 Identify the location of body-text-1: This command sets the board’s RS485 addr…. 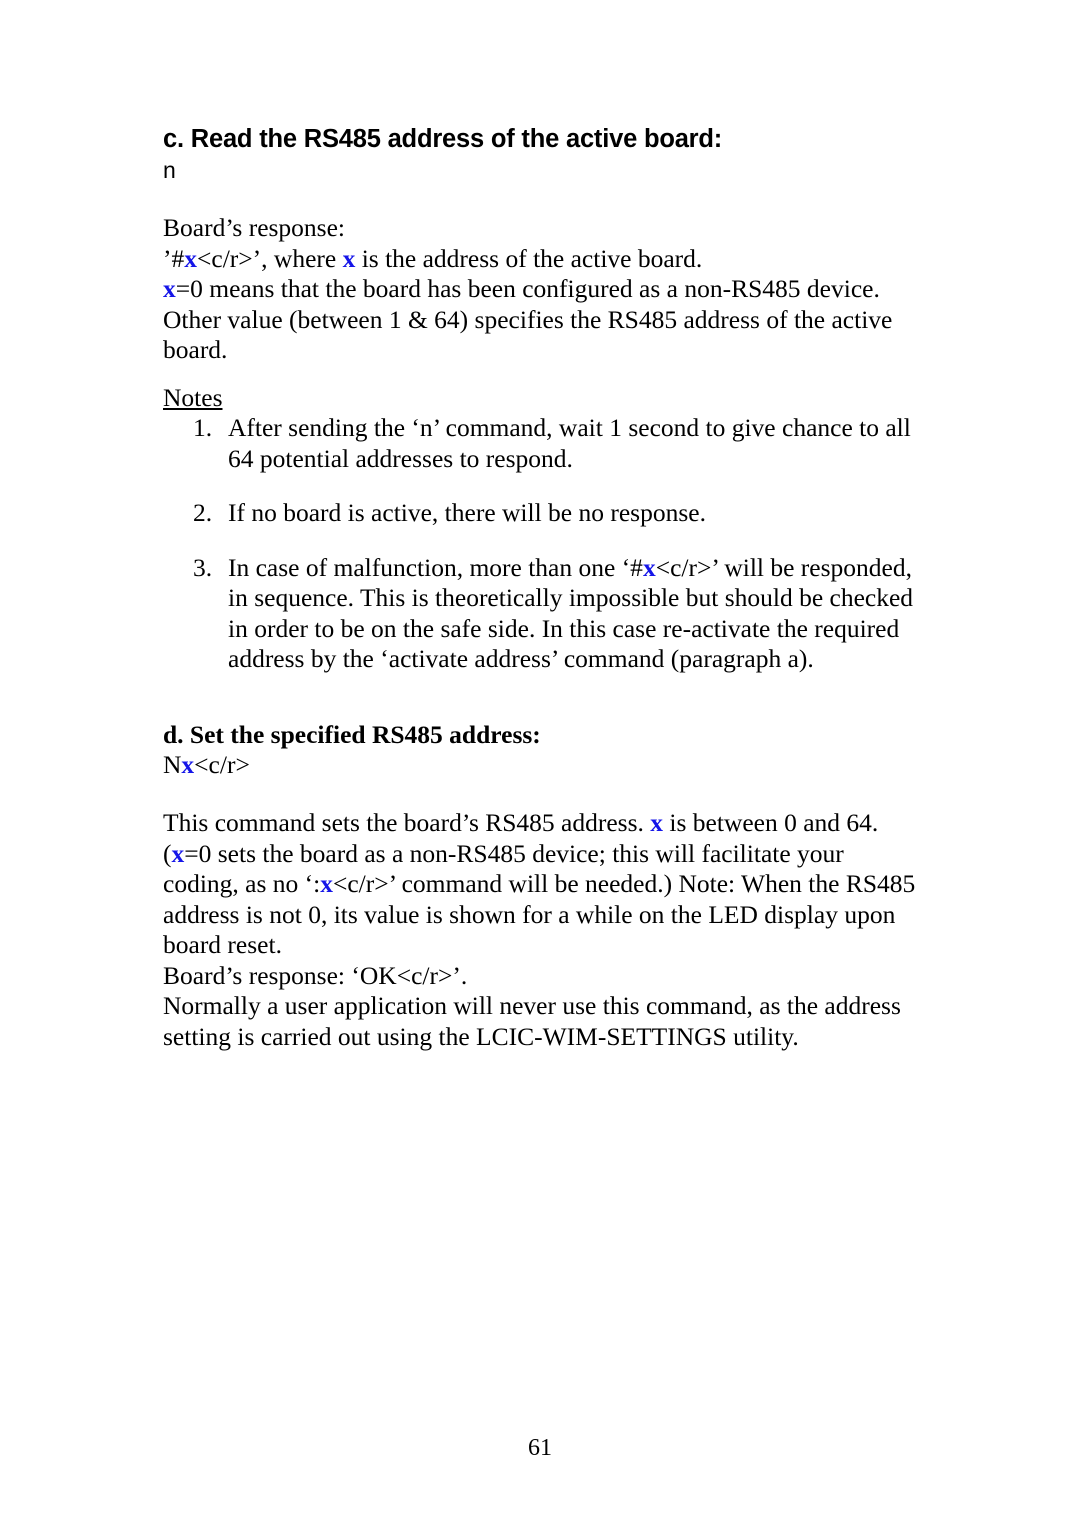
(407, 822).